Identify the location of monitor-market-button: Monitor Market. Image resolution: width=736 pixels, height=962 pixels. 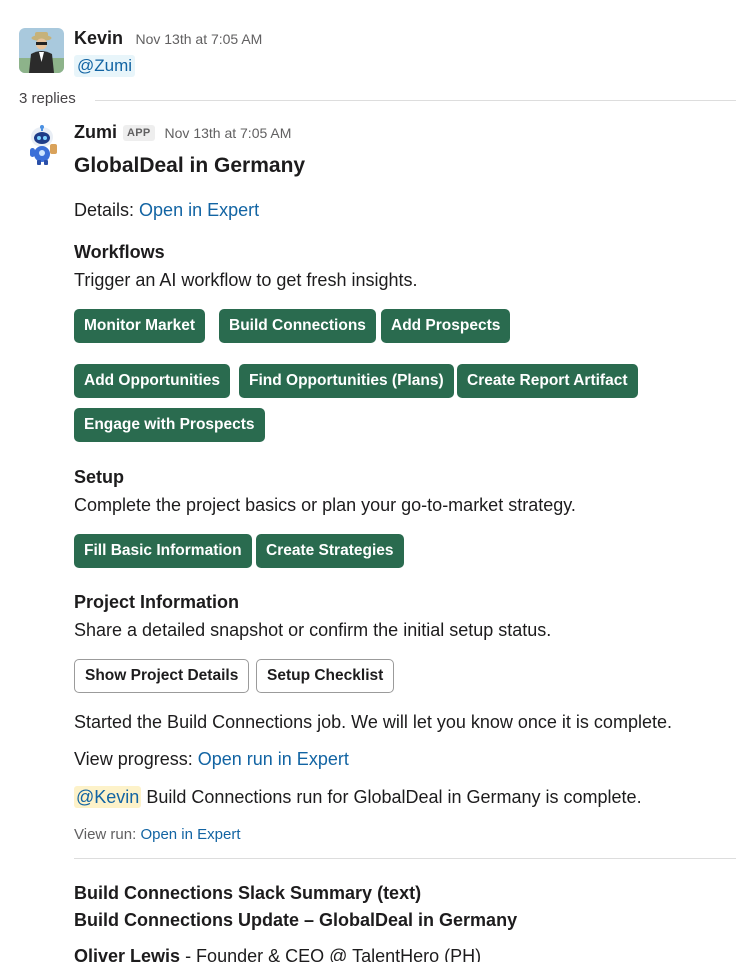
(140, 326).